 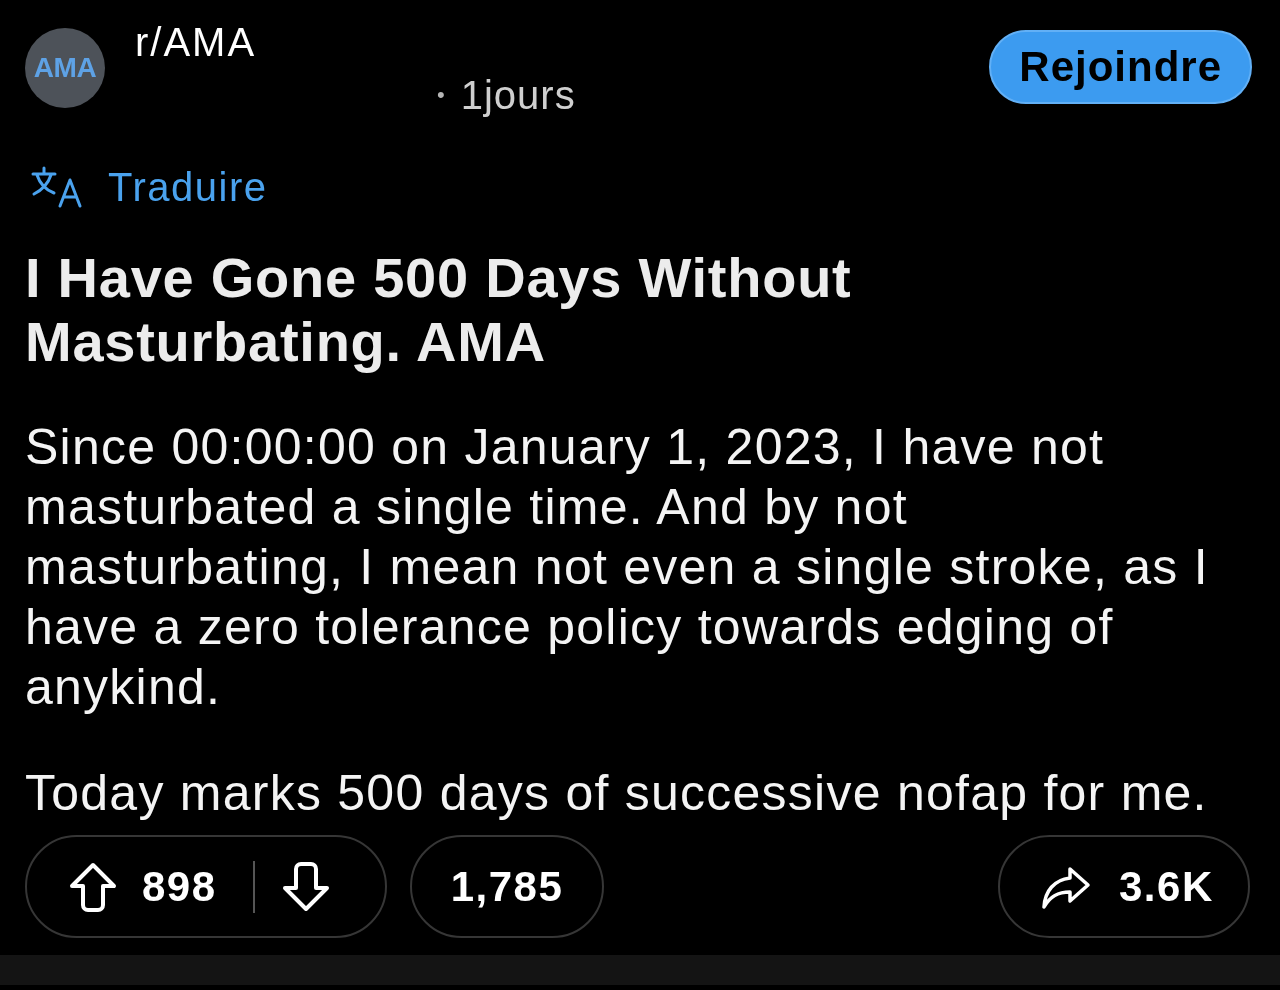 I want to click on post-age: 1jours, so click(x=518, y=95).